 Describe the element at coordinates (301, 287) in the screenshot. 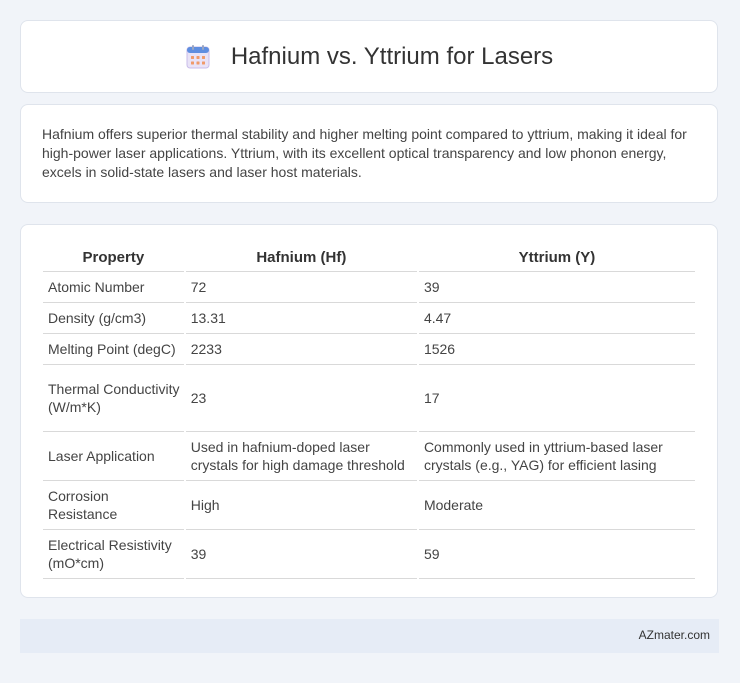

I see `table-cell: 72` at that location.